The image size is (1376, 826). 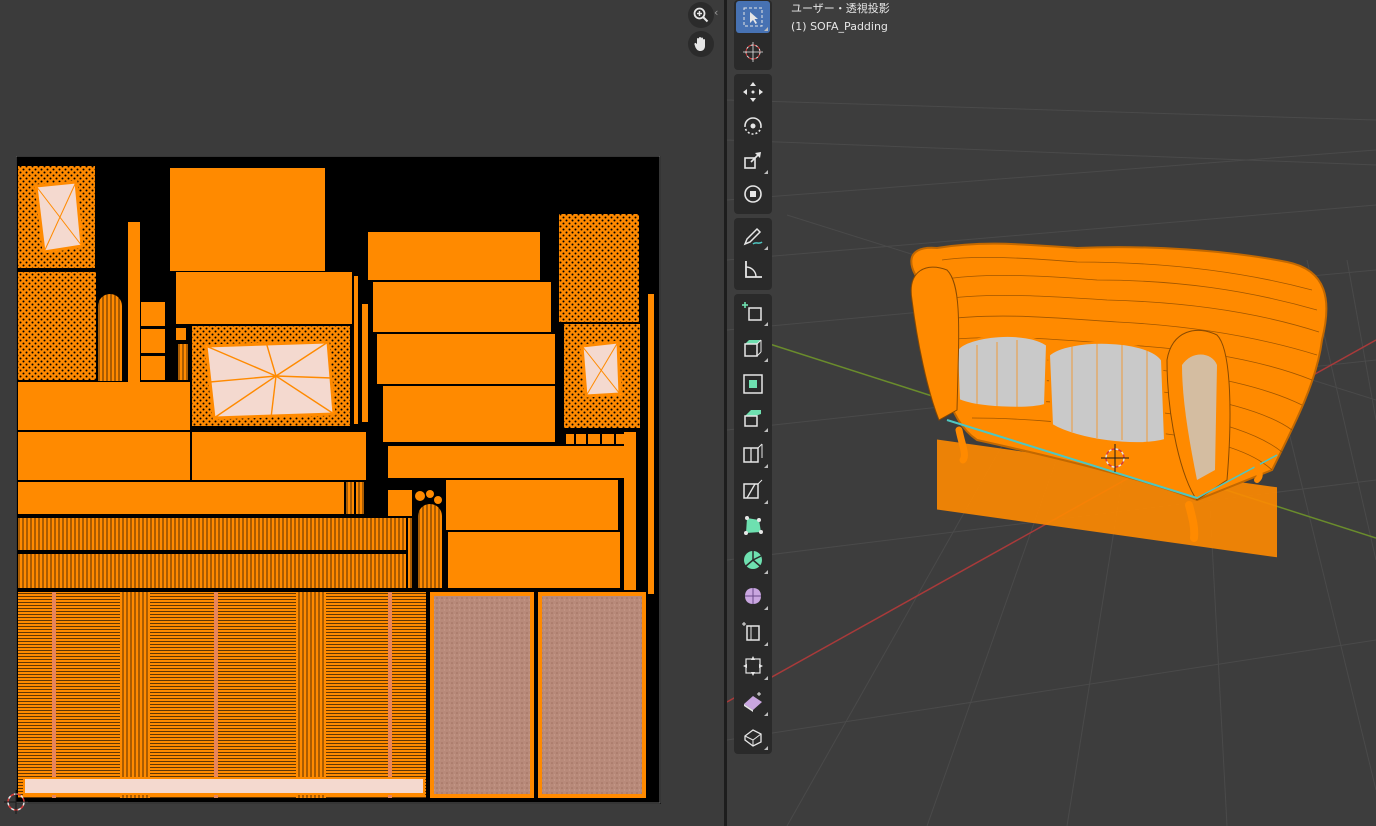 I want to click on rotate-icon, so click(x=753, y=126).